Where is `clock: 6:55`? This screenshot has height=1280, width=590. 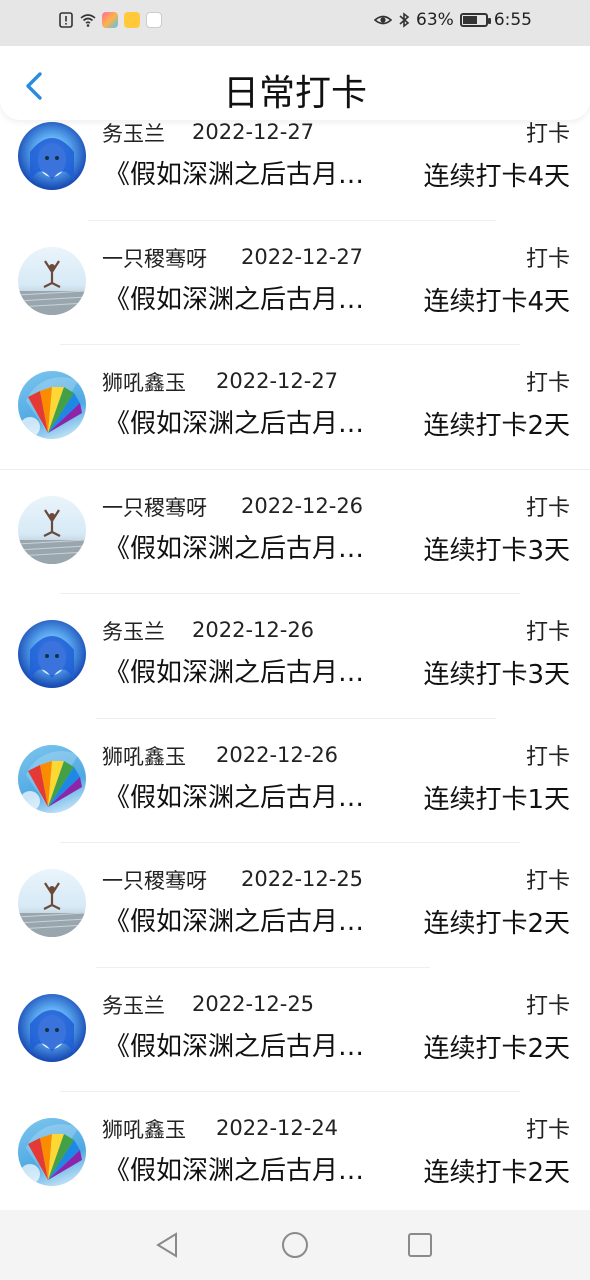
clock: 6:55 is located at coordinates (512, 20).